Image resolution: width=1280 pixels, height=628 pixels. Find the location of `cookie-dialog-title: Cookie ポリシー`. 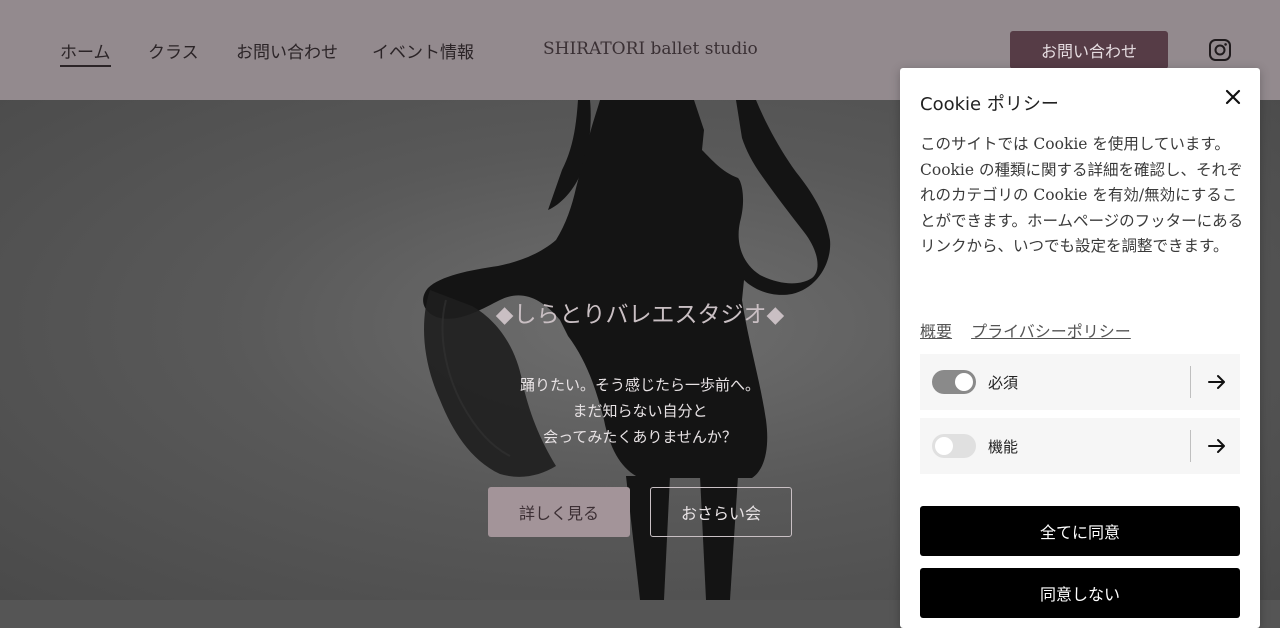

cookie-dialog-title: Cookie ポリシー is located at coordinates (989, 104).